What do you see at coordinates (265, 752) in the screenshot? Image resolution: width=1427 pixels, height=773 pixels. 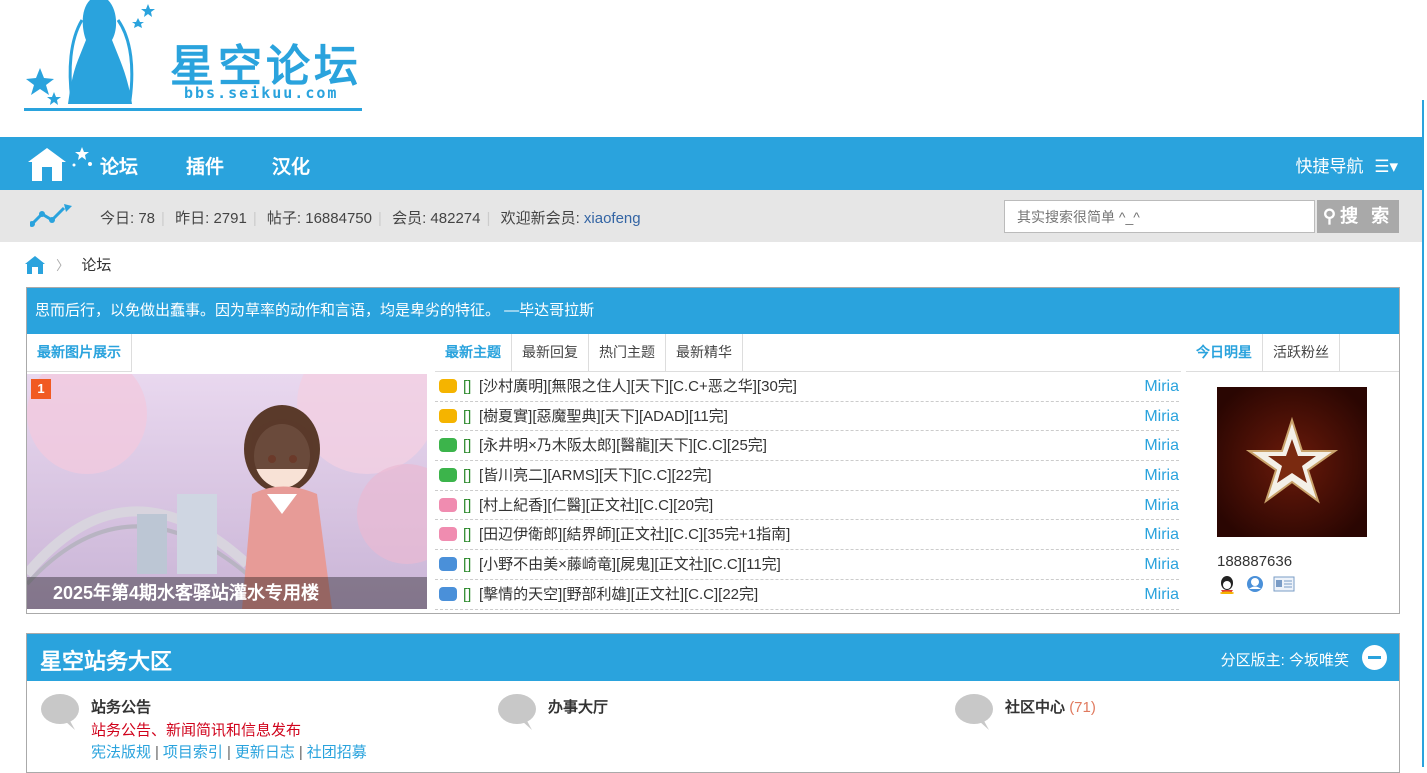 I see `forum-sublink: 更新日志` at bounding box center [265, 752].